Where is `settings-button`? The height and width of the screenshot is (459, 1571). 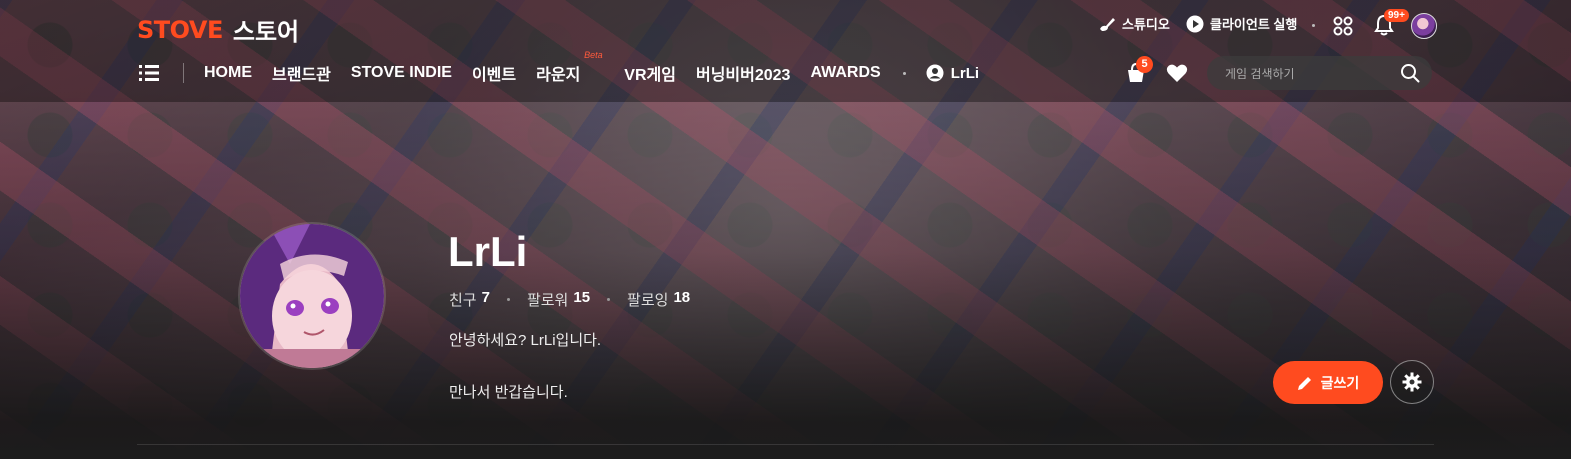
settings-button is located at coordinates (1412, 382).